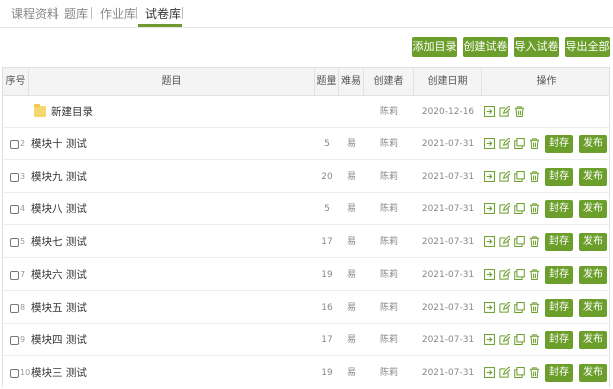  What do you see at coordinates (306, 340) in the screenshot?
I see `table-row: 9 模块四 测试 17 易 陈莉 2021-07-31 封存 发布` at bounding box center [306, 340].